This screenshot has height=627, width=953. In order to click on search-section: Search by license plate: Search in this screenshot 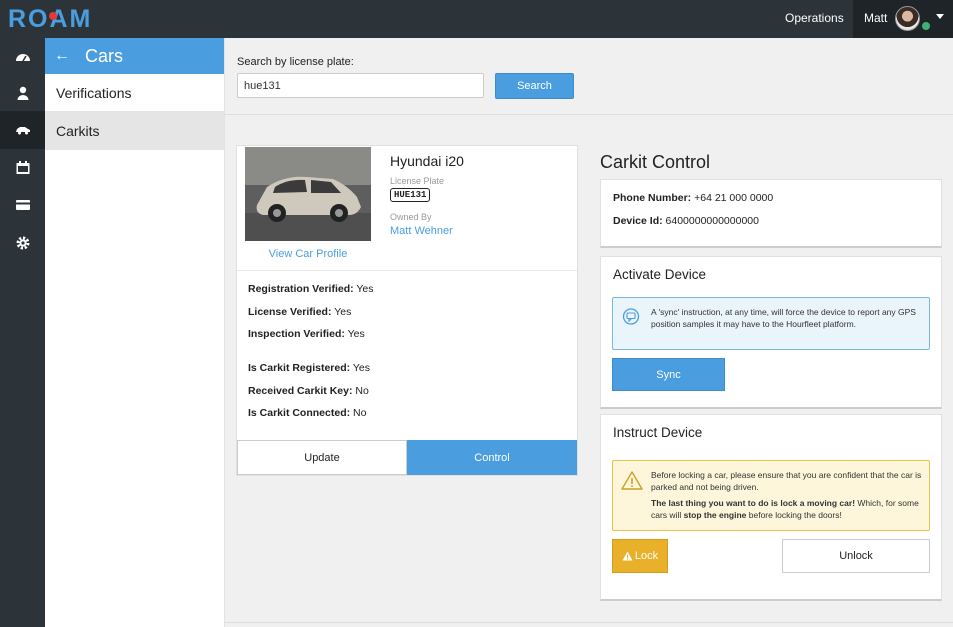, I will do `click(589, 76)`.